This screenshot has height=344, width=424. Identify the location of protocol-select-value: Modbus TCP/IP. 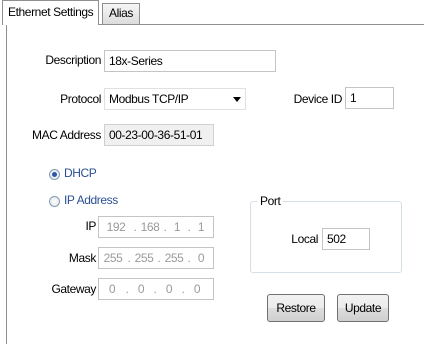
(149, 99).